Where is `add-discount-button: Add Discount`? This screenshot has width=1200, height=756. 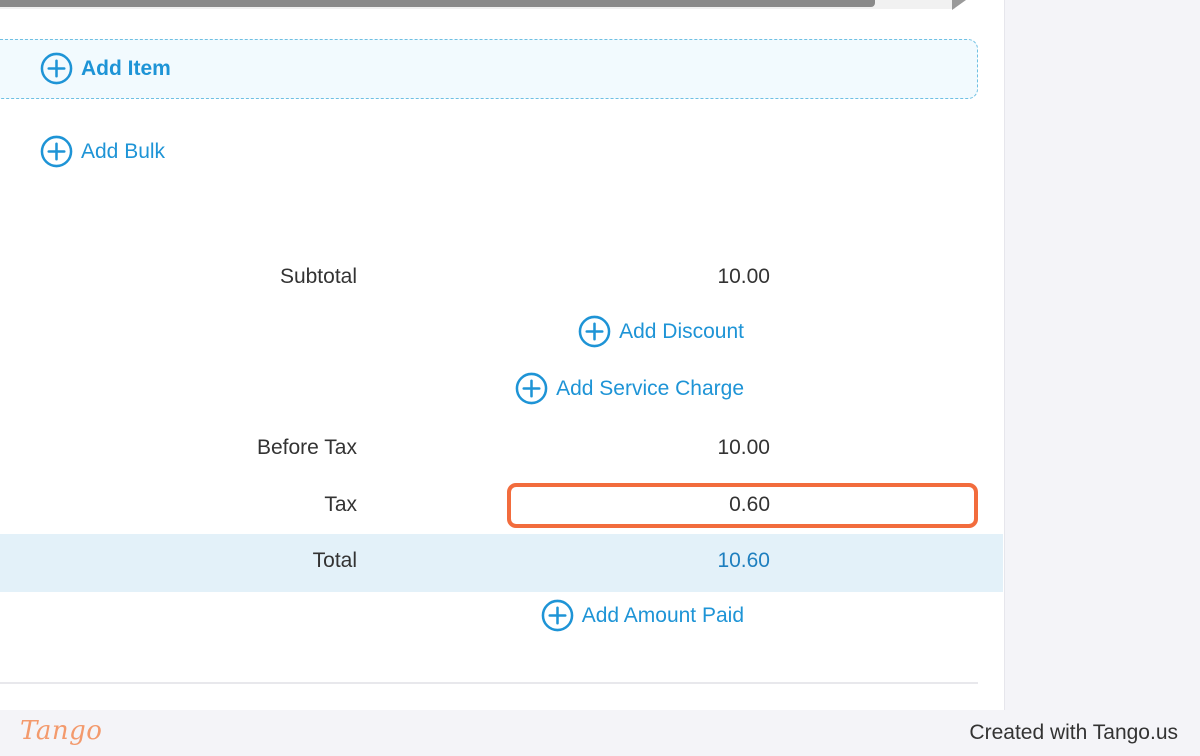
add-discount-button: Add Discount is located at coordinates (661, 331).